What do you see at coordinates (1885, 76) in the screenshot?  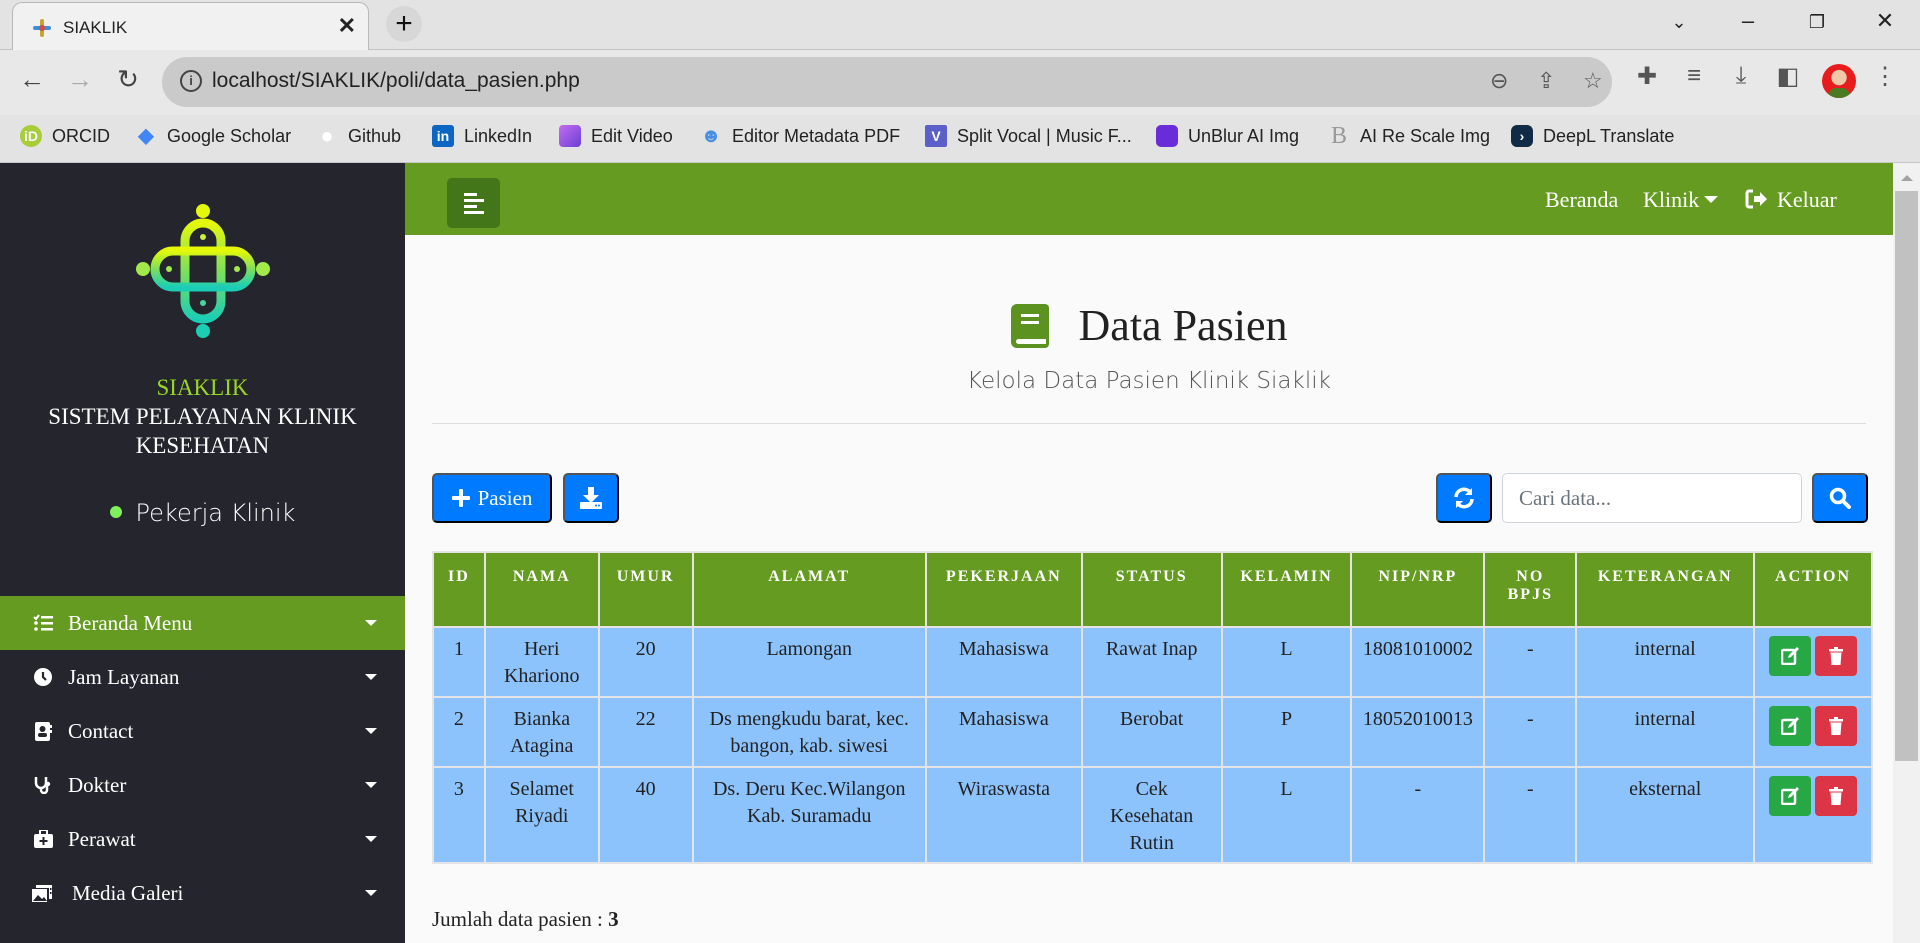 I see `more-menu-icon: ⋮` at bounding box center [1885, 76].